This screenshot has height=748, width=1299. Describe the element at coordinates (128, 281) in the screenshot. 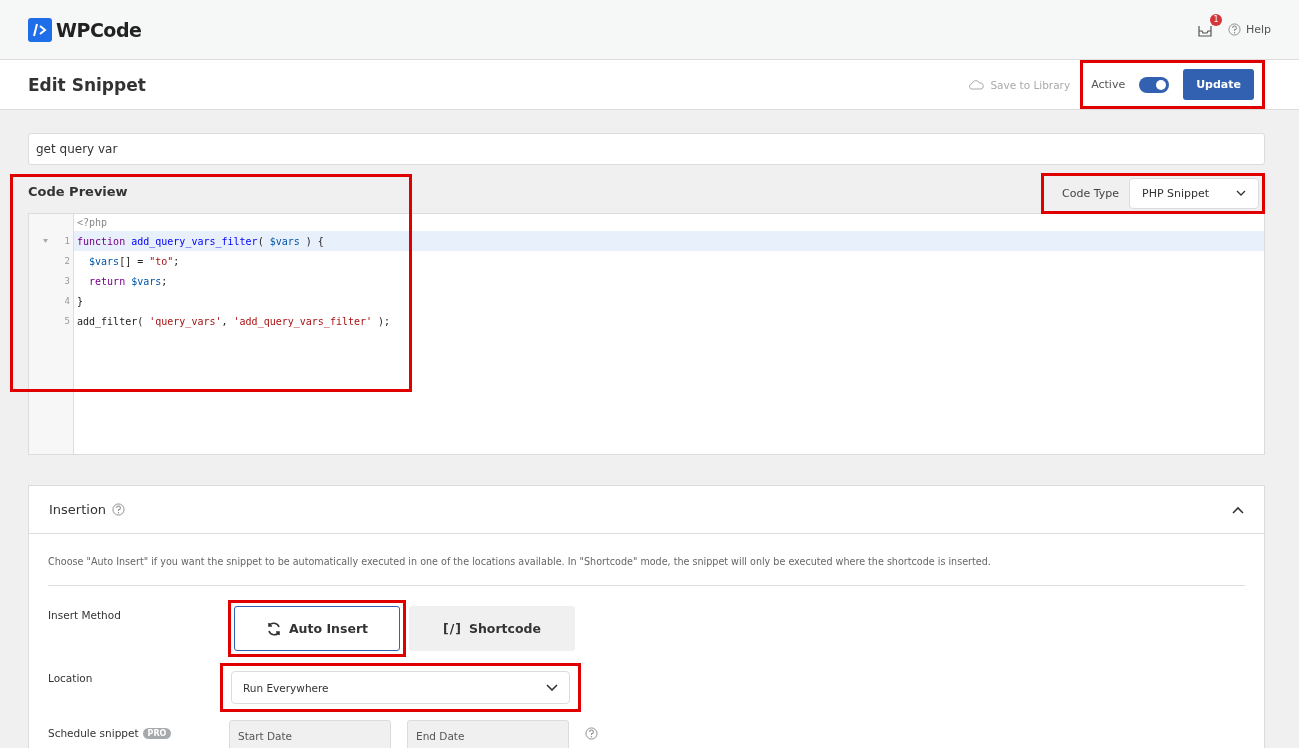

I see `code-line: return $vars;` at that location.